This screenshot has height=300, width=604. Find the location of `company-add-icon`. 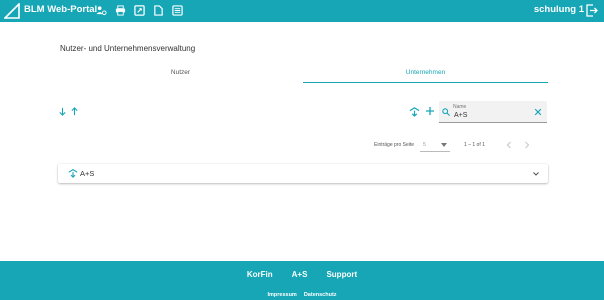

company-add-icon is located at coordinates (414, 111).